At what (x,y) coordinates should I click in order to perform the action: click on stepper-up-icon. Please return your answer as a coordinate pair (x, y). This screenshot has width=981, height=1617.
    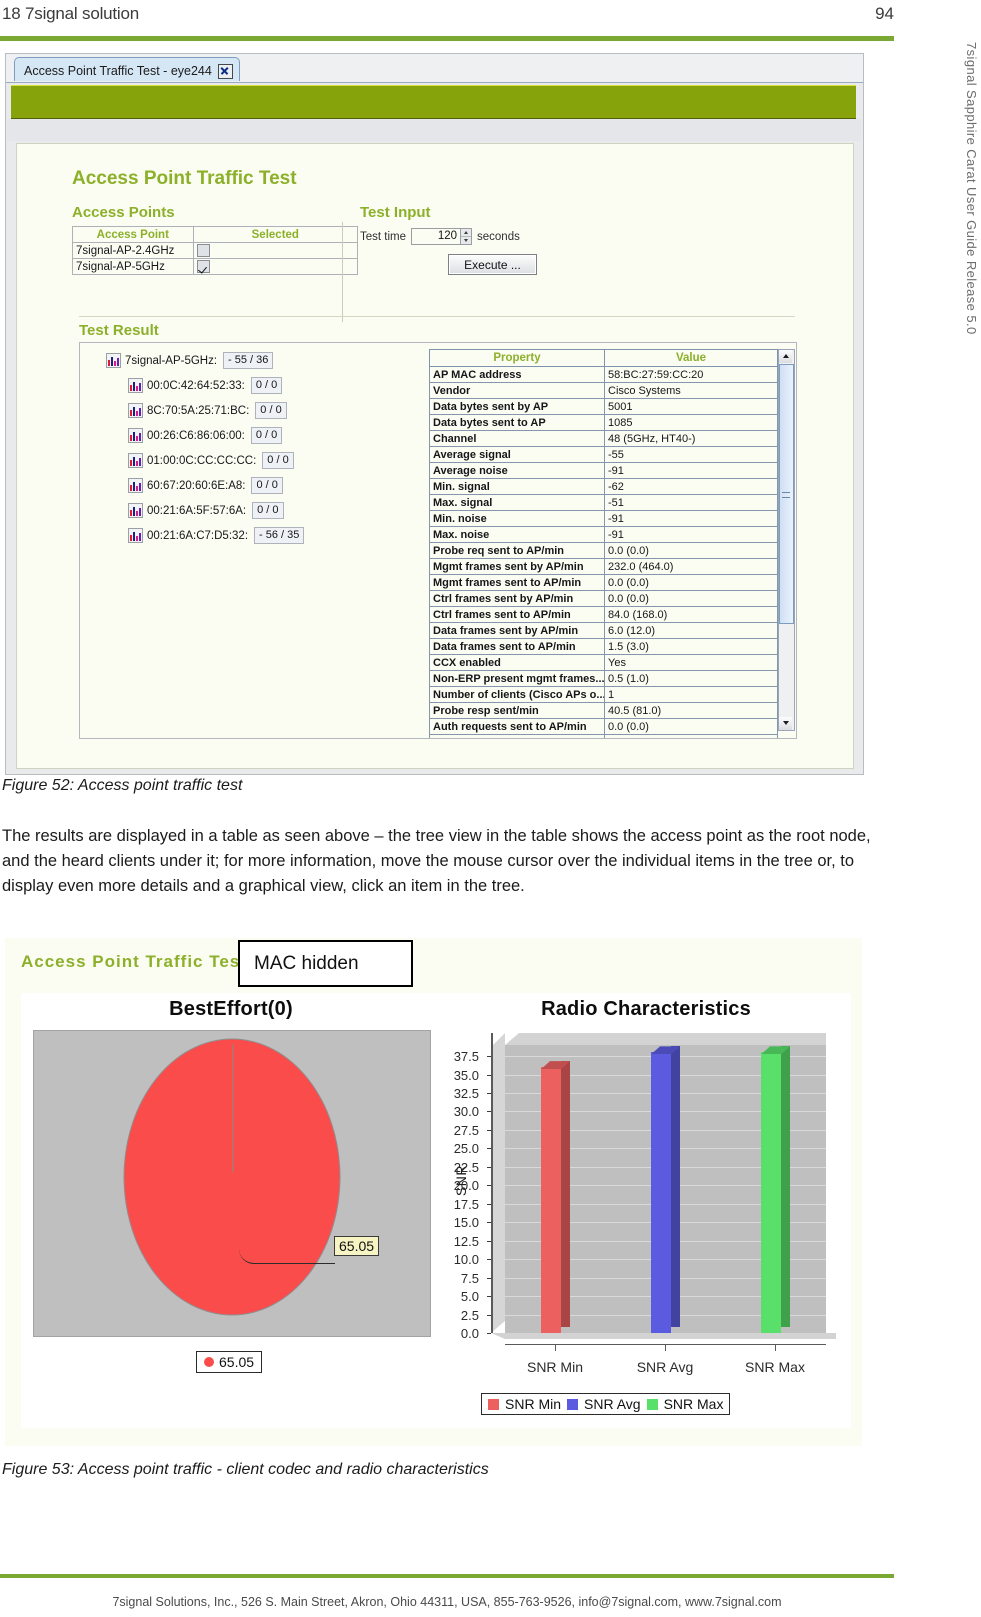
    Looking at the image, I should click on (466, 233).